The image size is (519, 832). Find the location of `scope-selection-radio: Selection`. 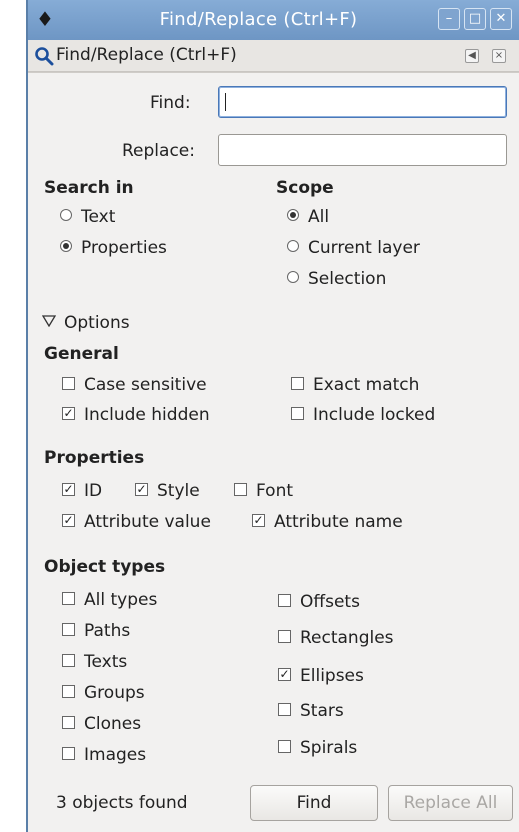

scope-selection-radio: Selection is located at coordinates (336, 279).